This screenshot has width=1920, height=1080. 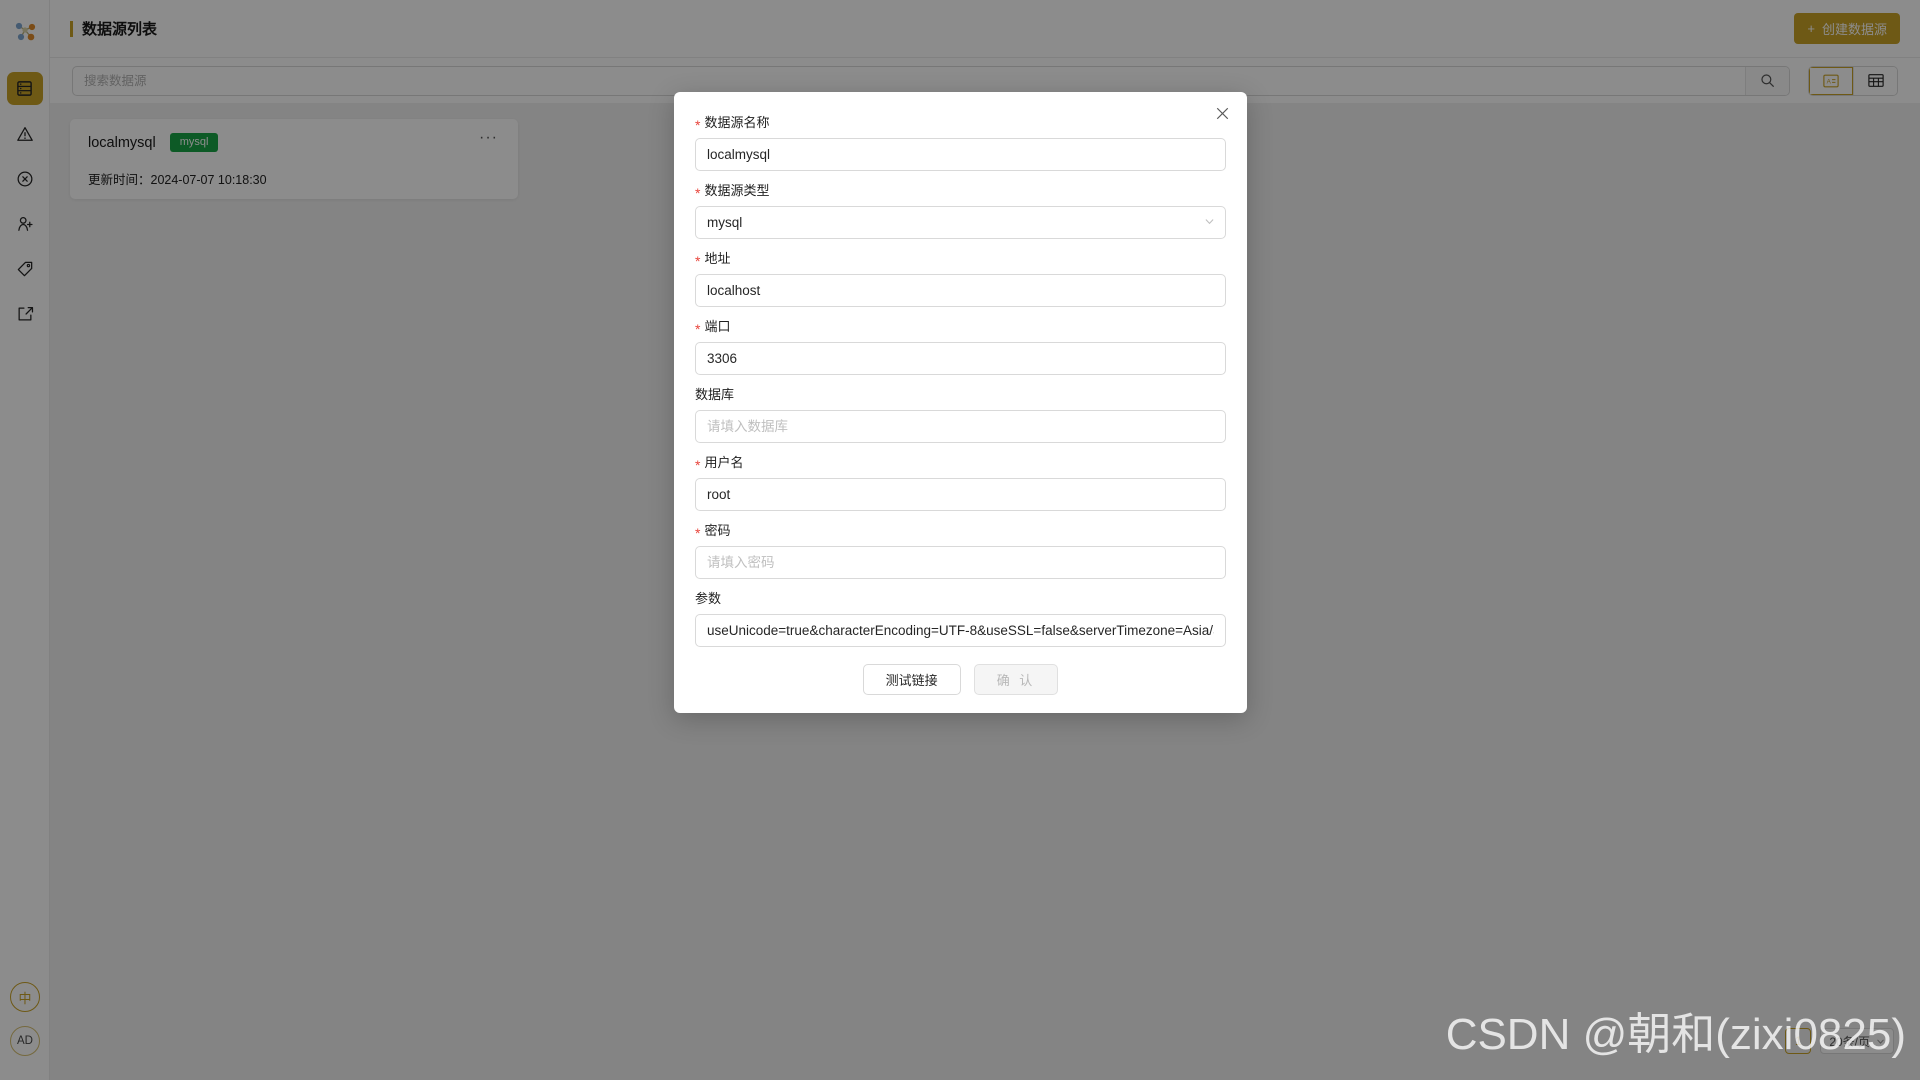 What do you see at coordinates (960, 426) in the screenshot?
I see `database-input` at bounding box center [960, 426].